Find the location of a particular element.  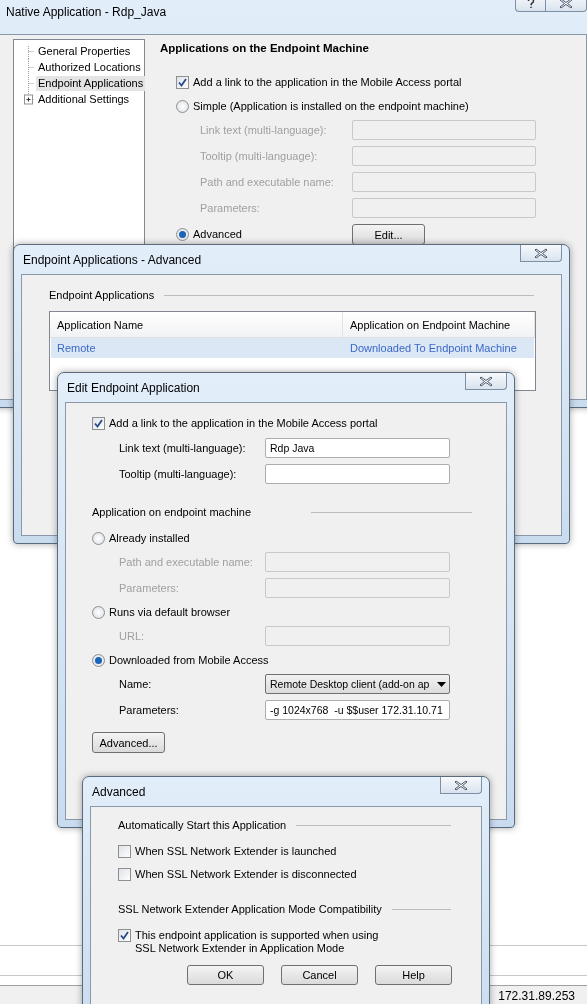

window-title: Endpoint Applications - Advanced is located at coordinates (112, 259).